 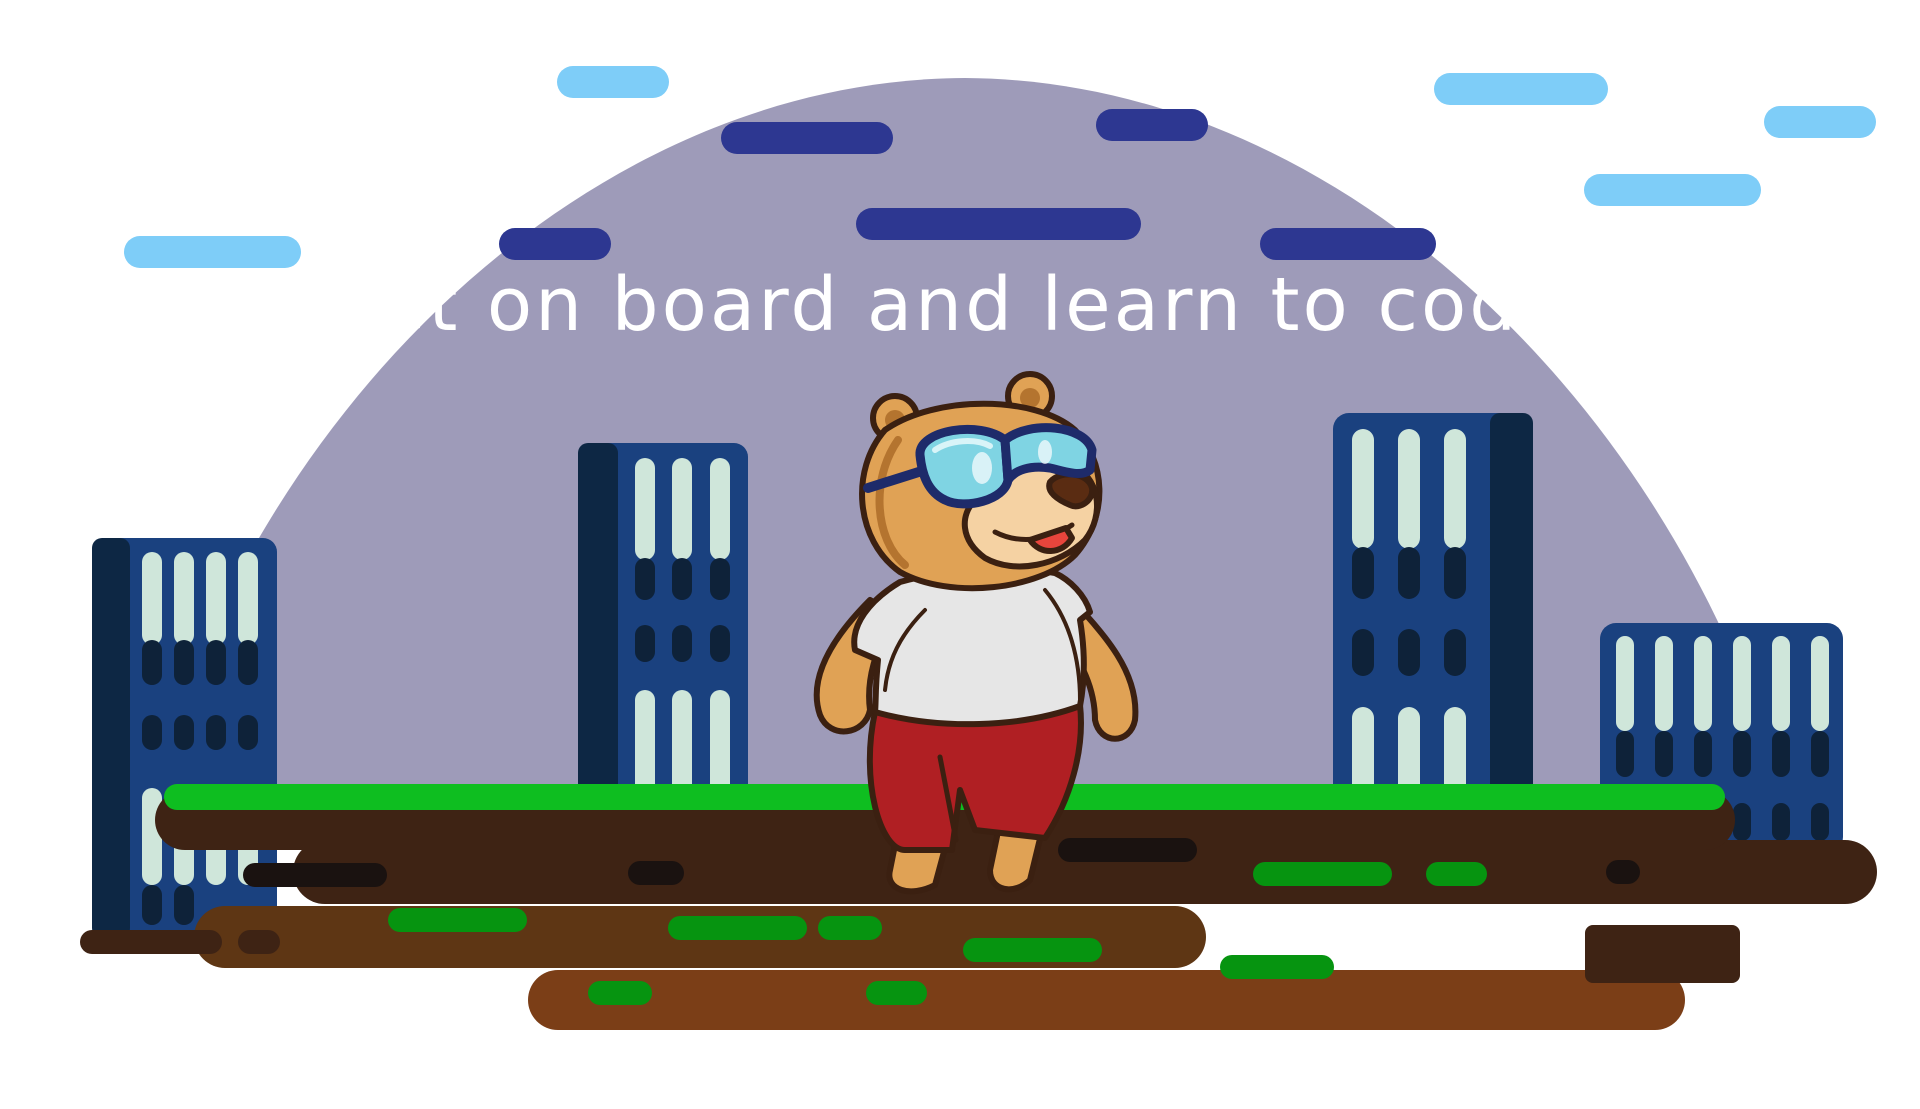 I want to click on headline-text: Get on board and learn to code!, so click(x=960, y=305).